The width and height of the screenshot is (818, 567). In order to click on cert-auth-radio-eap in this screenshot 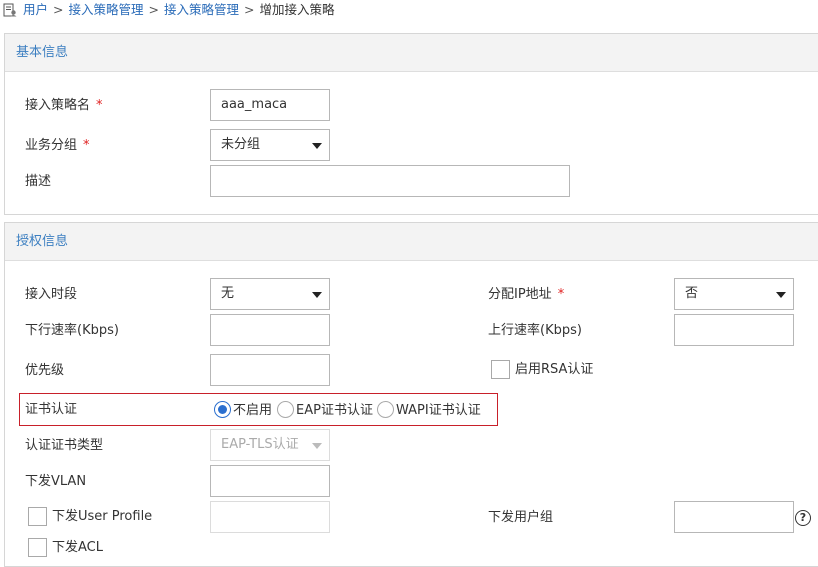, I will do `click(285, 409)`.